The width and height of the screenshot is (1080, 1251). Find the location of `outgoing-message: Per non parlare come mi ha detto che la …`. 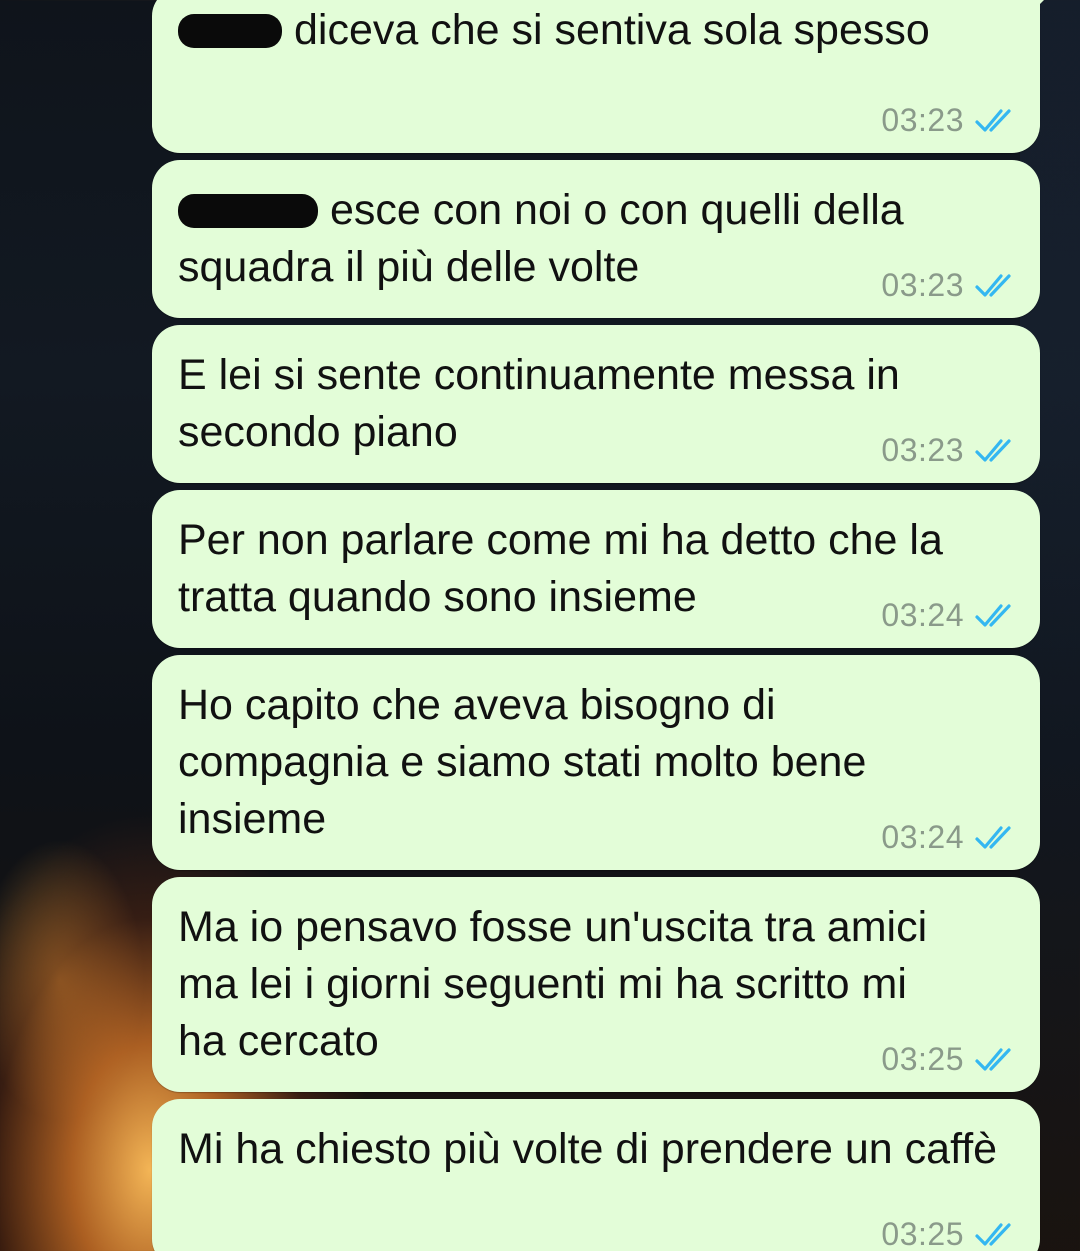

outgoing-message: Per non parlare come mi ha detto che la … is located at coordinates (596, 569).